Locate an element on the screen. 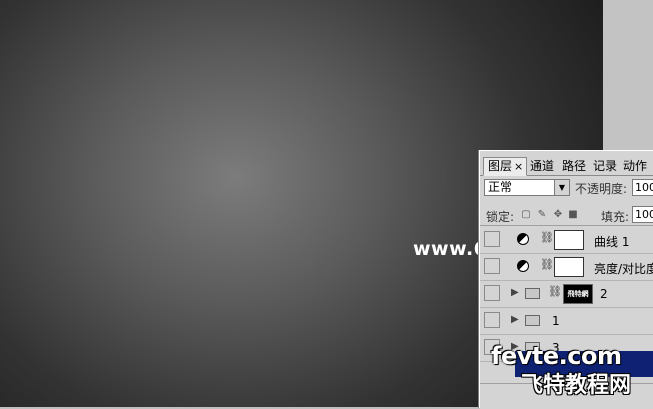 The height and width of the screenshot is (409, 653). lock-all-icon: ■ is located at coordinates (573, 215).